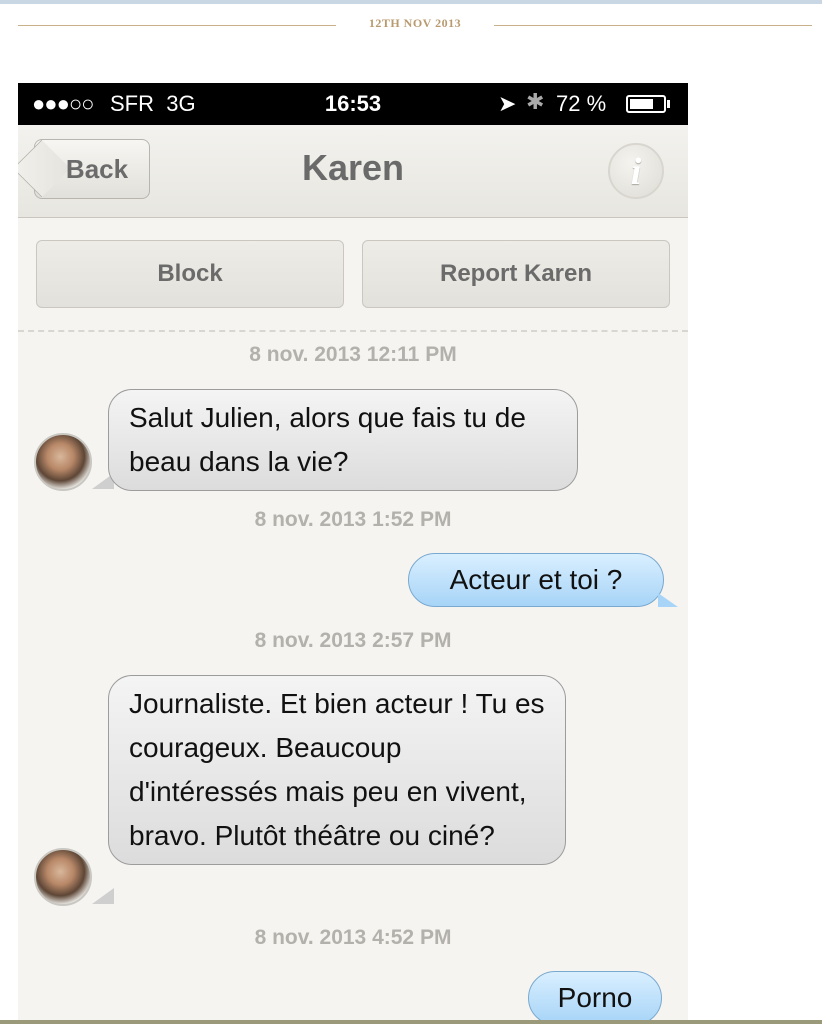  What do you see at coordinates (646, 104) in the screenshot?
I see `battery-icon` at bounding box center [646, 104].